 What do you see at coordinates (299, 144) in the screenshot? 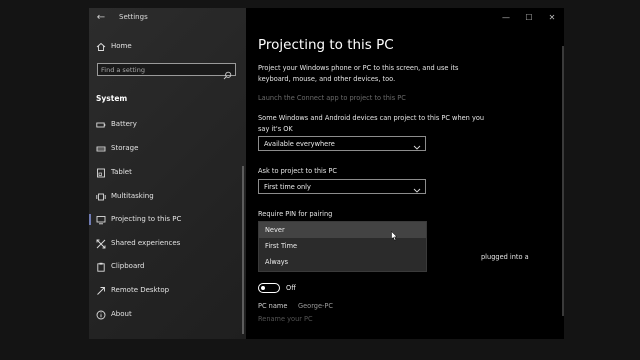
I see `availability-value: Available everywhere` at bounding box center [299, 144].